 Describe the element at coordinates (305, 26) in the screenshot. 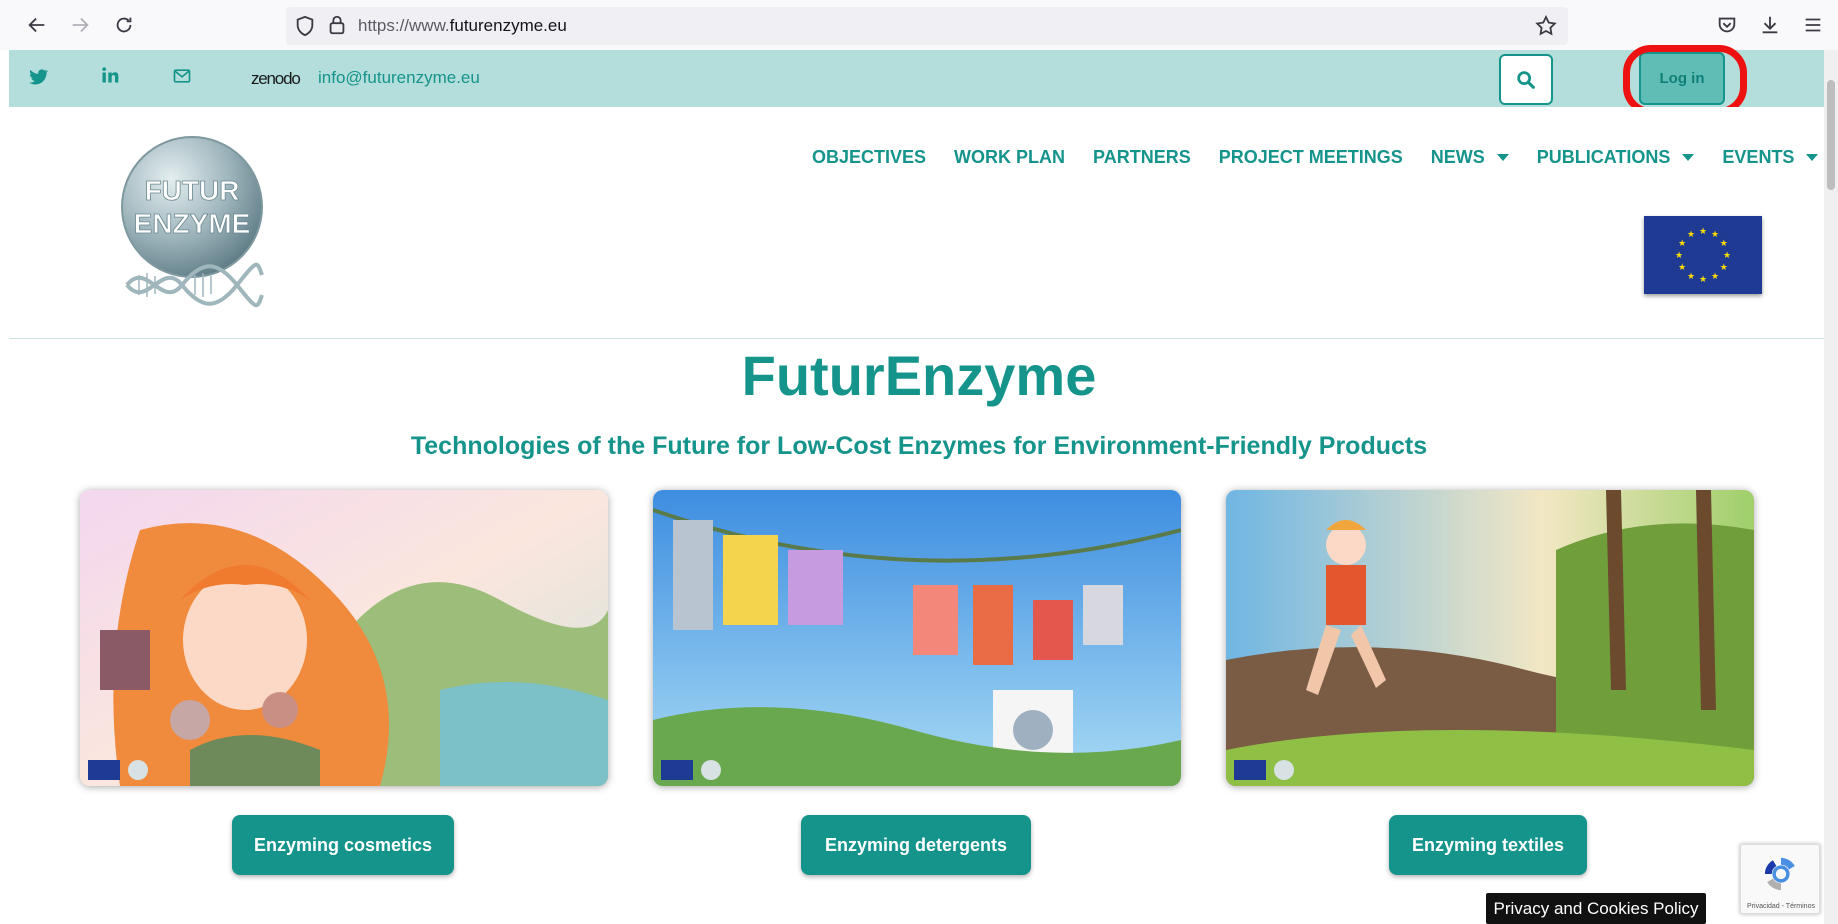

I see `shield-icon` at that location.